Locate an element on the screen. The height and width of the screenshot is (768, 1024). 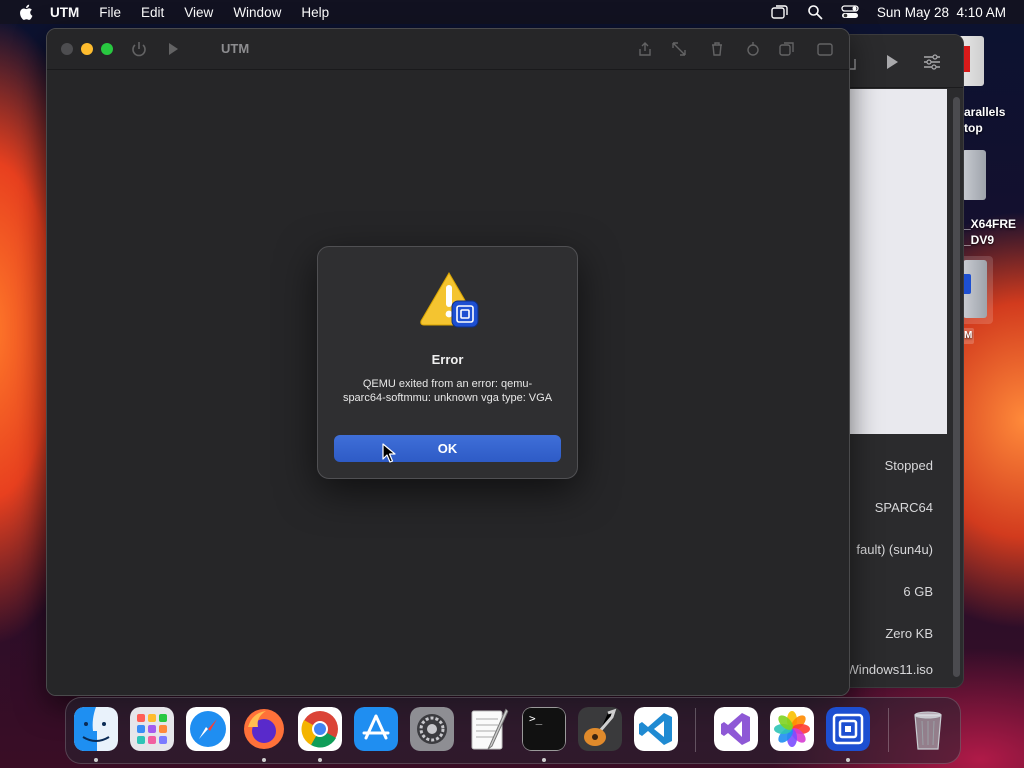
dock-app-launchpad is located at coordinates (152, 729).